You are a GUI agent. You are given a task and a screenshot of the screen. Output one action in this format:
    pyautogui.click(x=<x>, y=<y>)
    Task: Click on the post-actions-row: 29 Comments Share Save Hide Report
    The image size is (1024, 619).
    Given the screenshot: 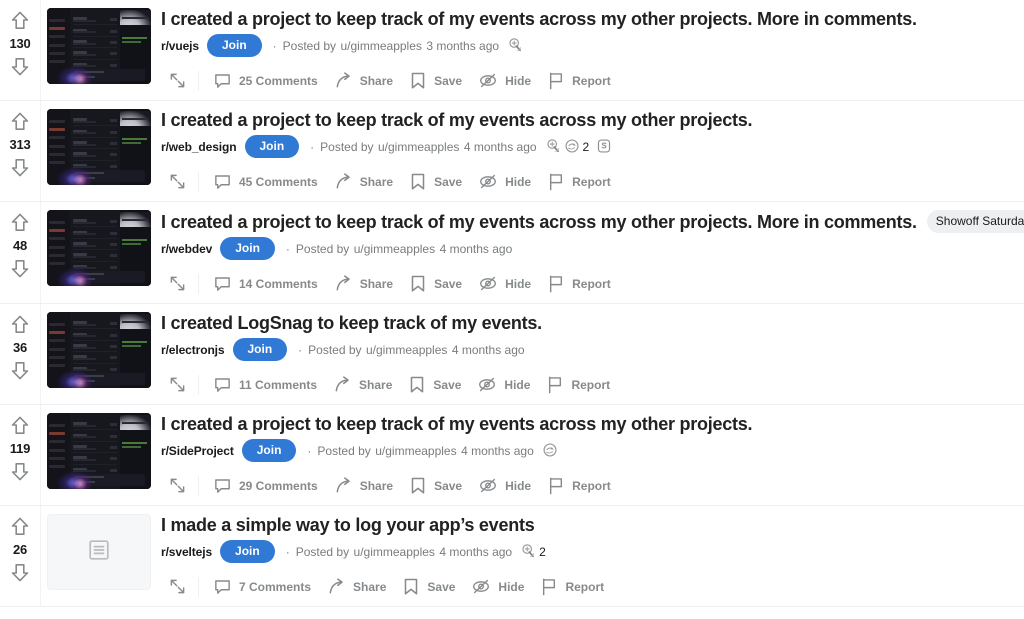 What is the action you would take?
    pyautogui.click(x=588, y=485)
    